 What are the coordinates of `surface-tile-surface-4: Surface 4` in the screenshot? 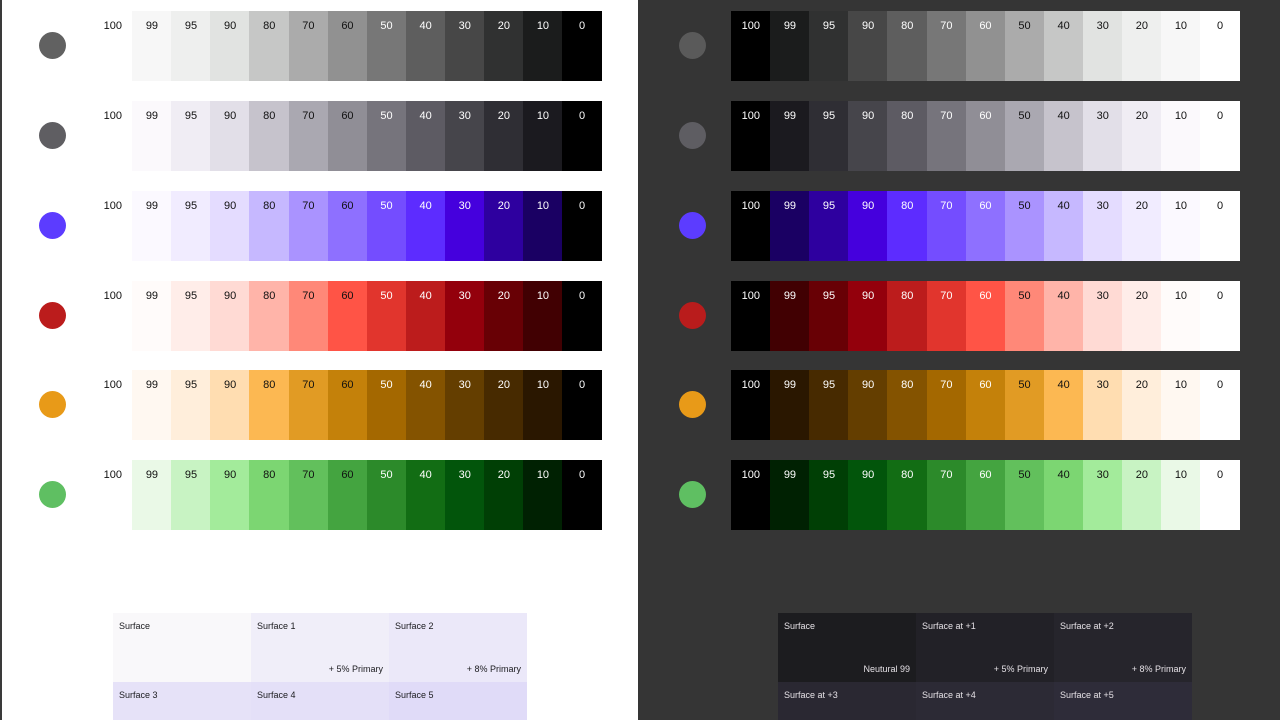 It's located at (320, 701).